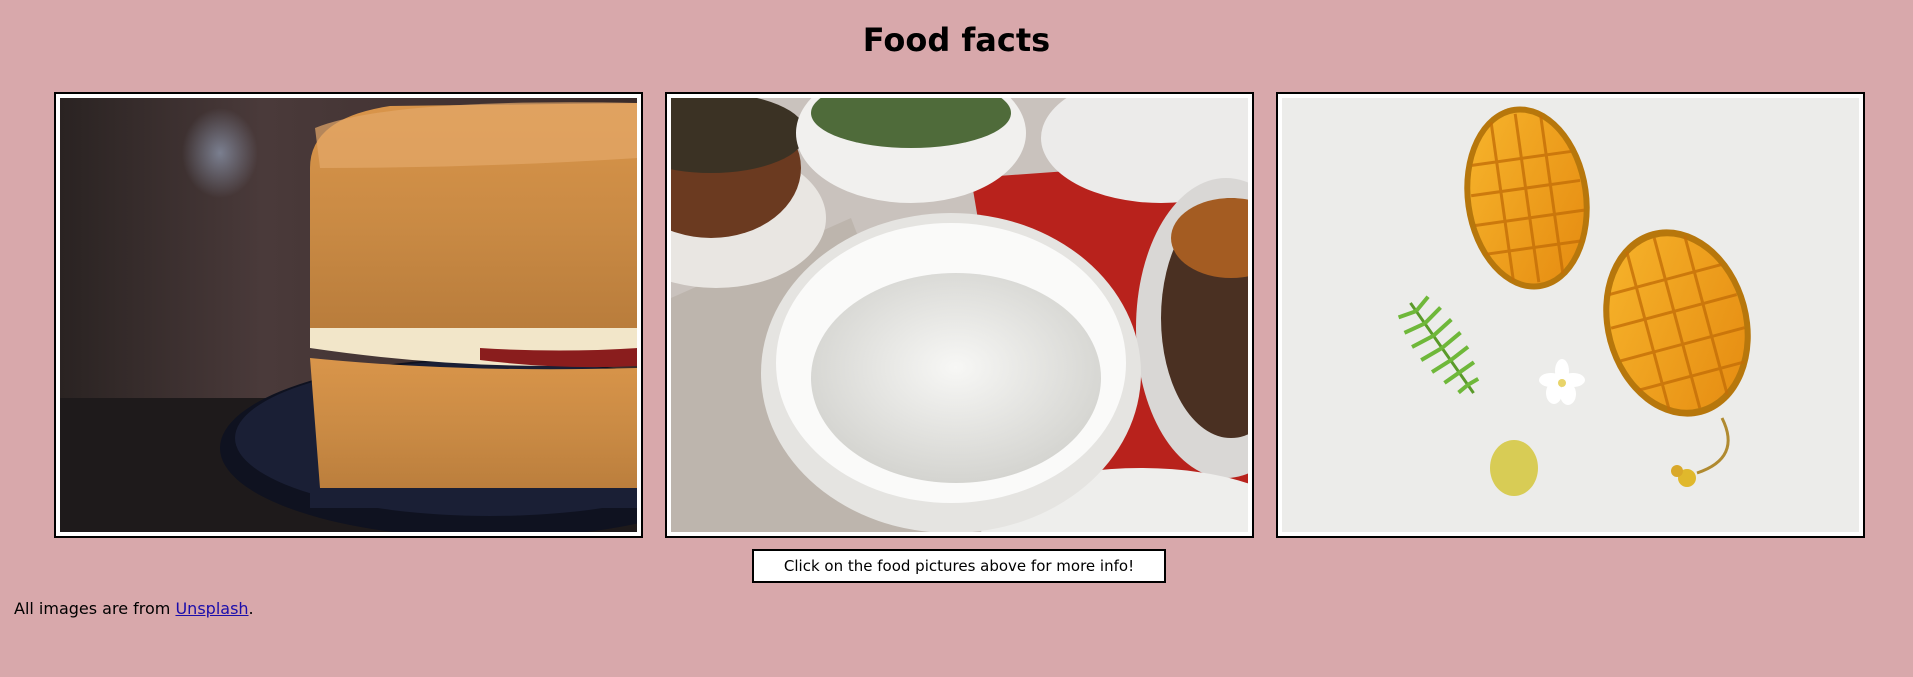 This screenshot has width=1913, height=677. Describe the element at coordinates (95, 608) in the screenshot. I see `credit-prefix: All images are from` at that location.